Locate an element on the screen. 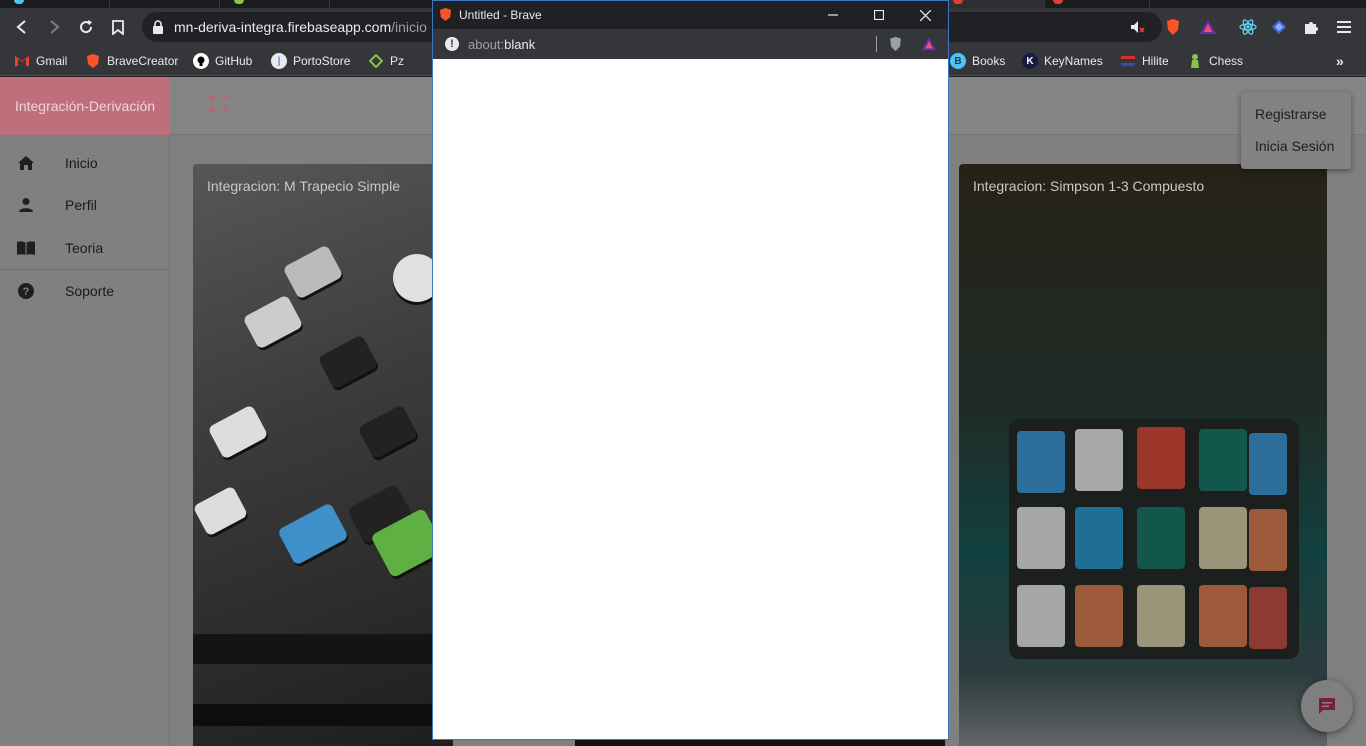 Image resolution: width=1366 pixels, height=746 pixels. bookmark-bravecreator: BraveCreator is located at coordinates (131, 61).